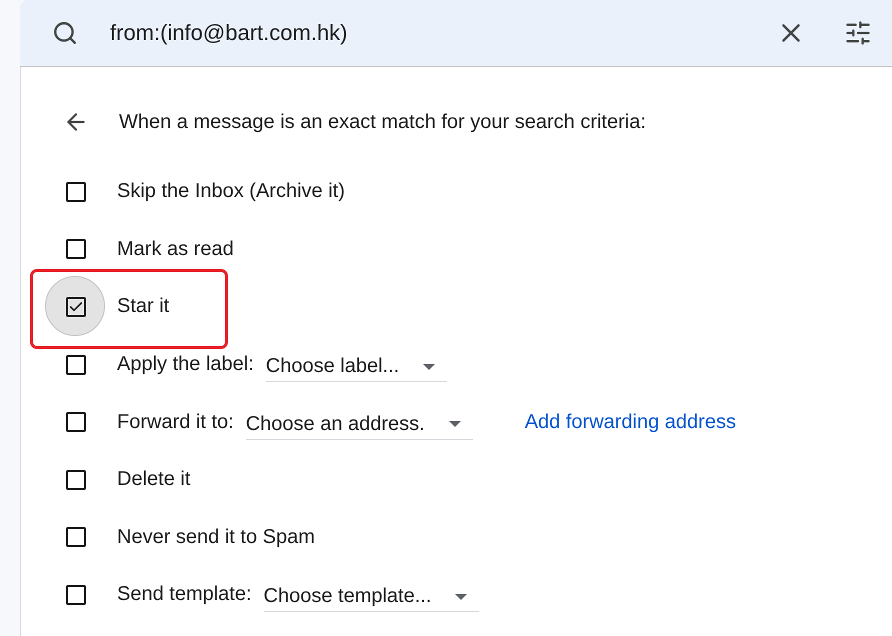 Image resolution: width=892 pixels, height=636 pixels. I want to click on option-label: Apply the label:, so click(185, 364).